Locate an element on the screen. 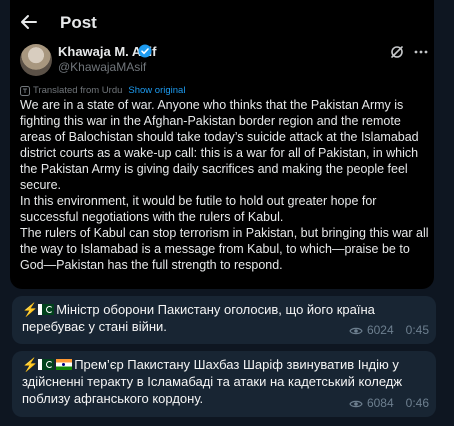 This screenshot has width=454, height=426. translate-icon is located at coordinates (25, 90).